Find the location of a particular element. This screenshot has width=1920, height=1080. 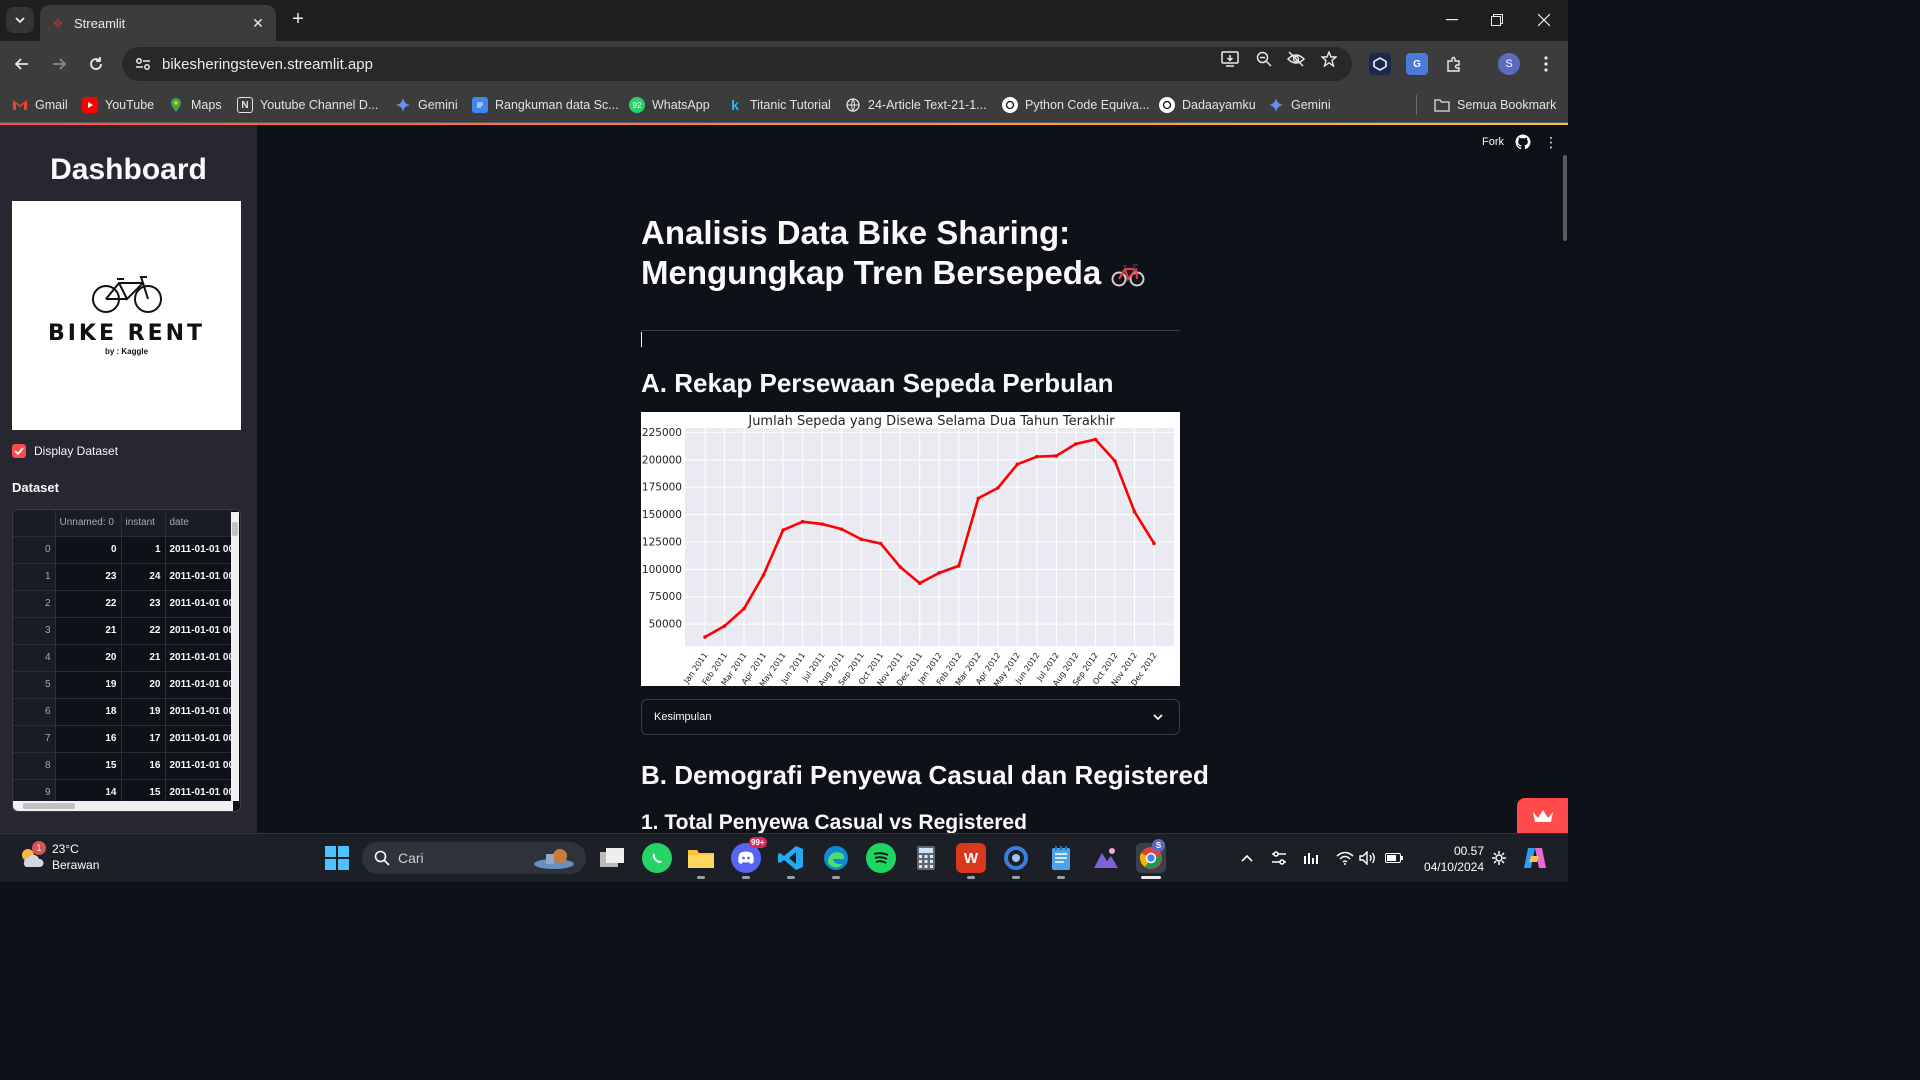

cell-unnamed: 18 is located at coordinates (88, 712).